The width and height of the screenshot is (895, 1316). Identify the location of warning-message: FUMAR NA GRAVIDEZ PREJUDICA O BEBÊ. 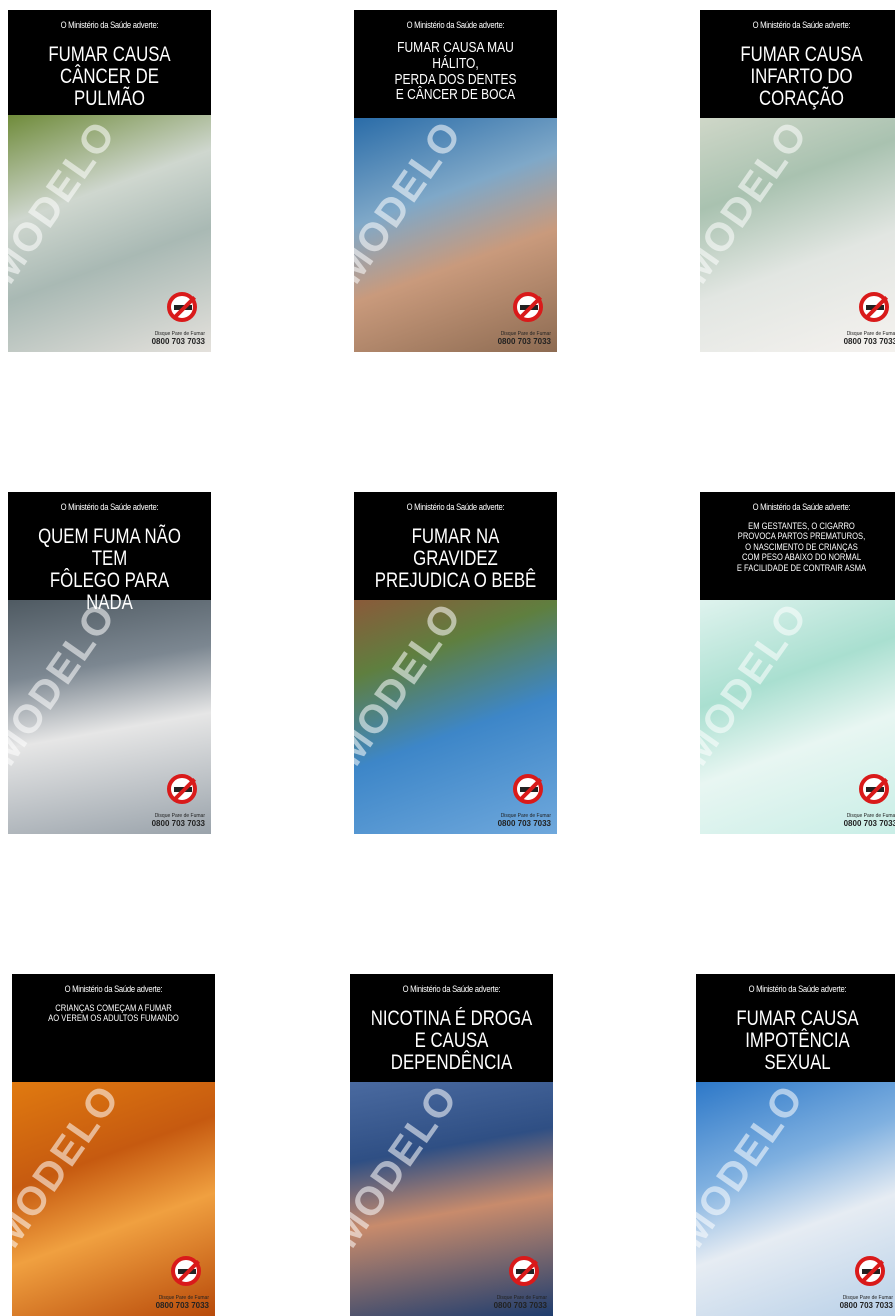
(455, 559).